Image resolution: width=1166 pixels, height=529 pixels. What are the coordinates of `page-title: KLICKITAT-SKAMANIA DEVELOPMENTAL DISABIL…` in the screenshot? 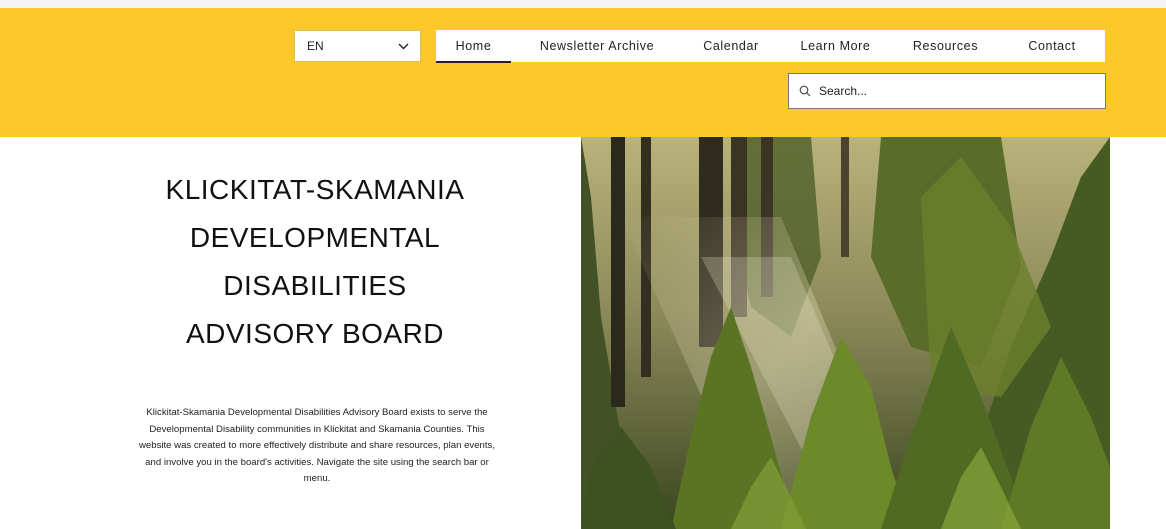 It's located at (315, 262).